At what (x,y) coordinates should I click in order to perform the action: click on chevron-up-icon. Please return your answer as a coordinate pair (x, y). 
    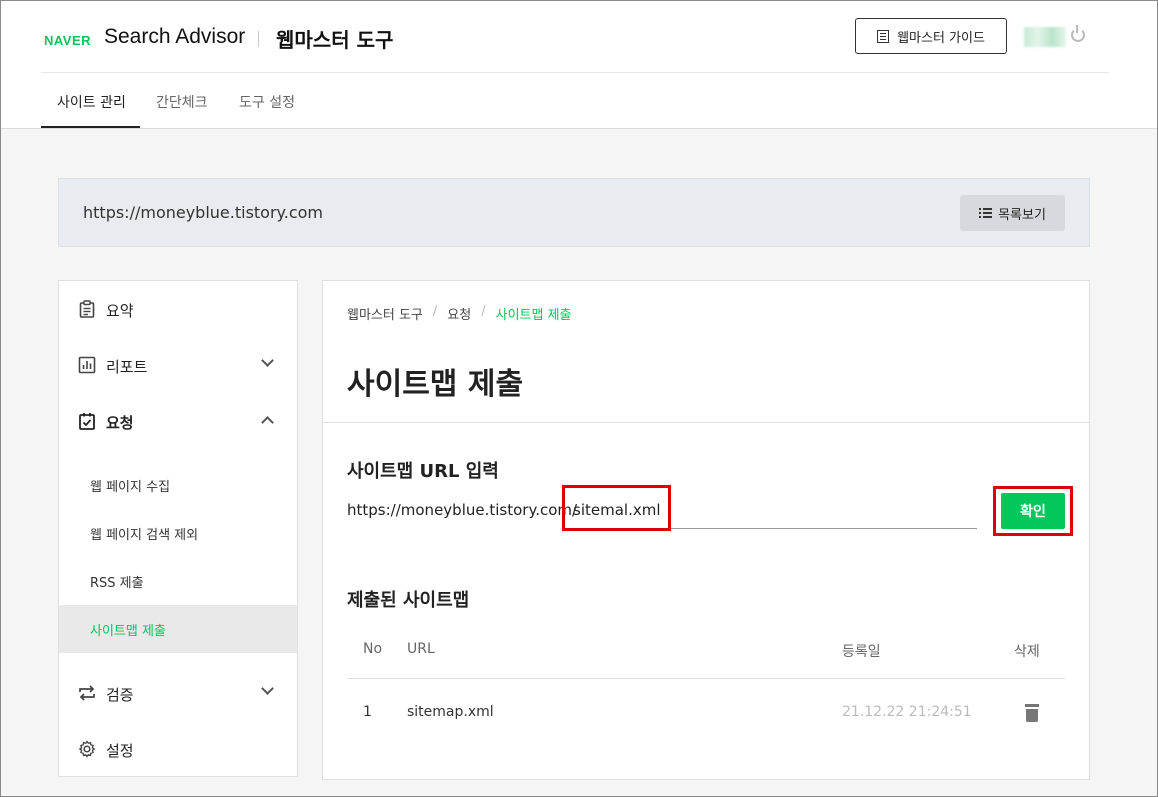
    Looking at the image, I should click on (267, 422).